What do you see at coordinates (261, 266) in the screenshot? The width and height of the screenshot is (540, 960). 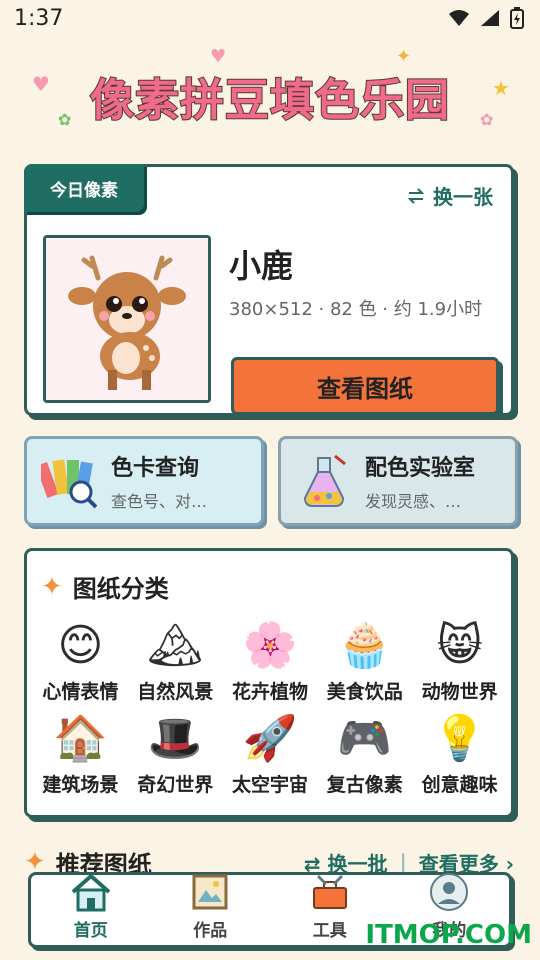 I see `pattern-name: 小鹿` at bounding box center [261, 266].